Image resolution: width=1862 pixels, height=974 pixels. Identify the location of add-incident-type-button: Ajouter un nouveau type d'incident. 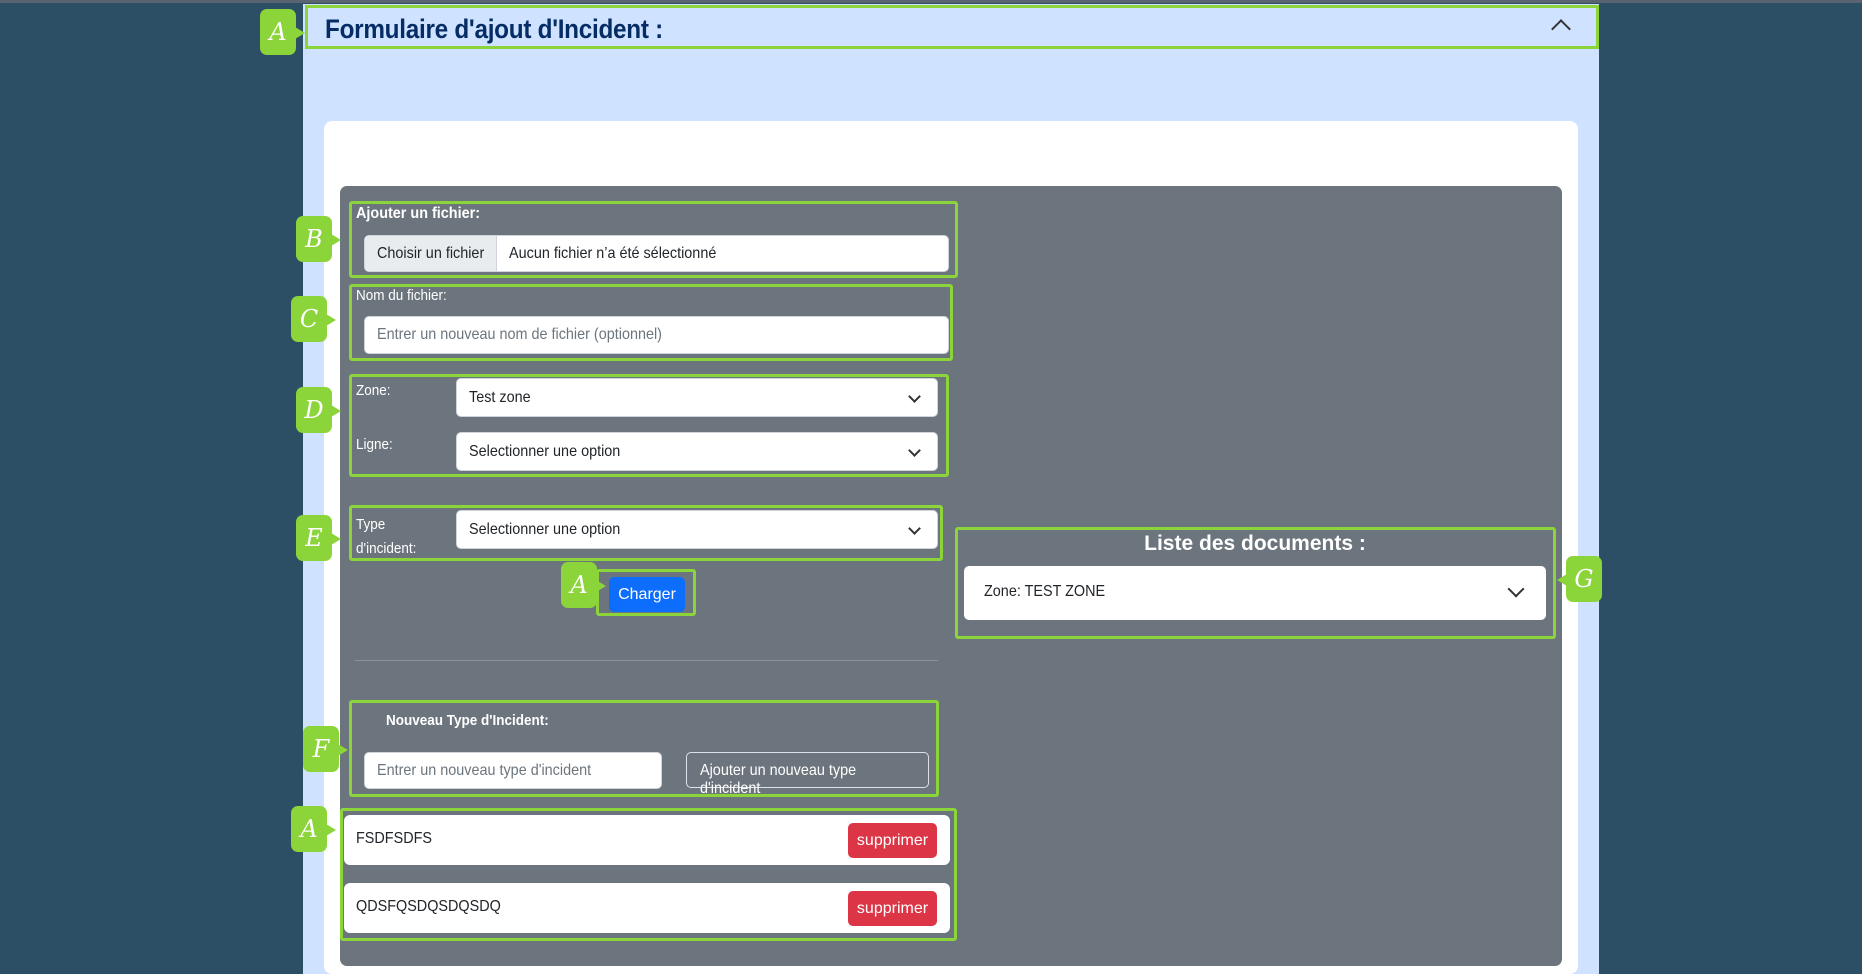
(807, 774).